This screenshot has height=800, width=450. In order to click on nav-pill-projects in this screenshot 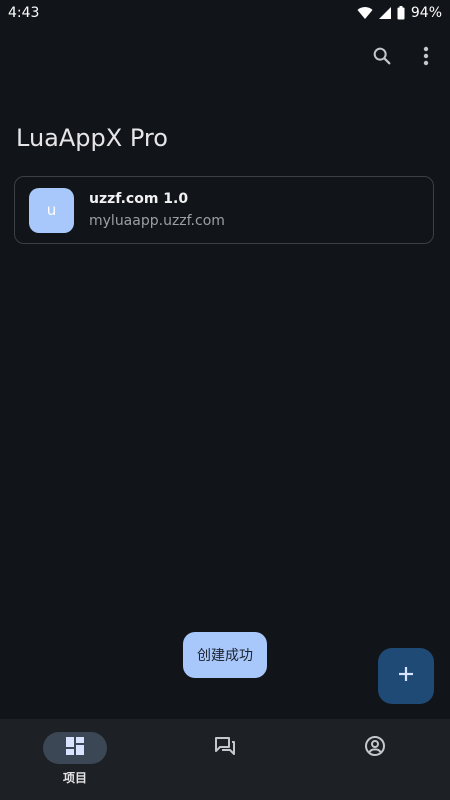, I will do `click(75, 748)`.